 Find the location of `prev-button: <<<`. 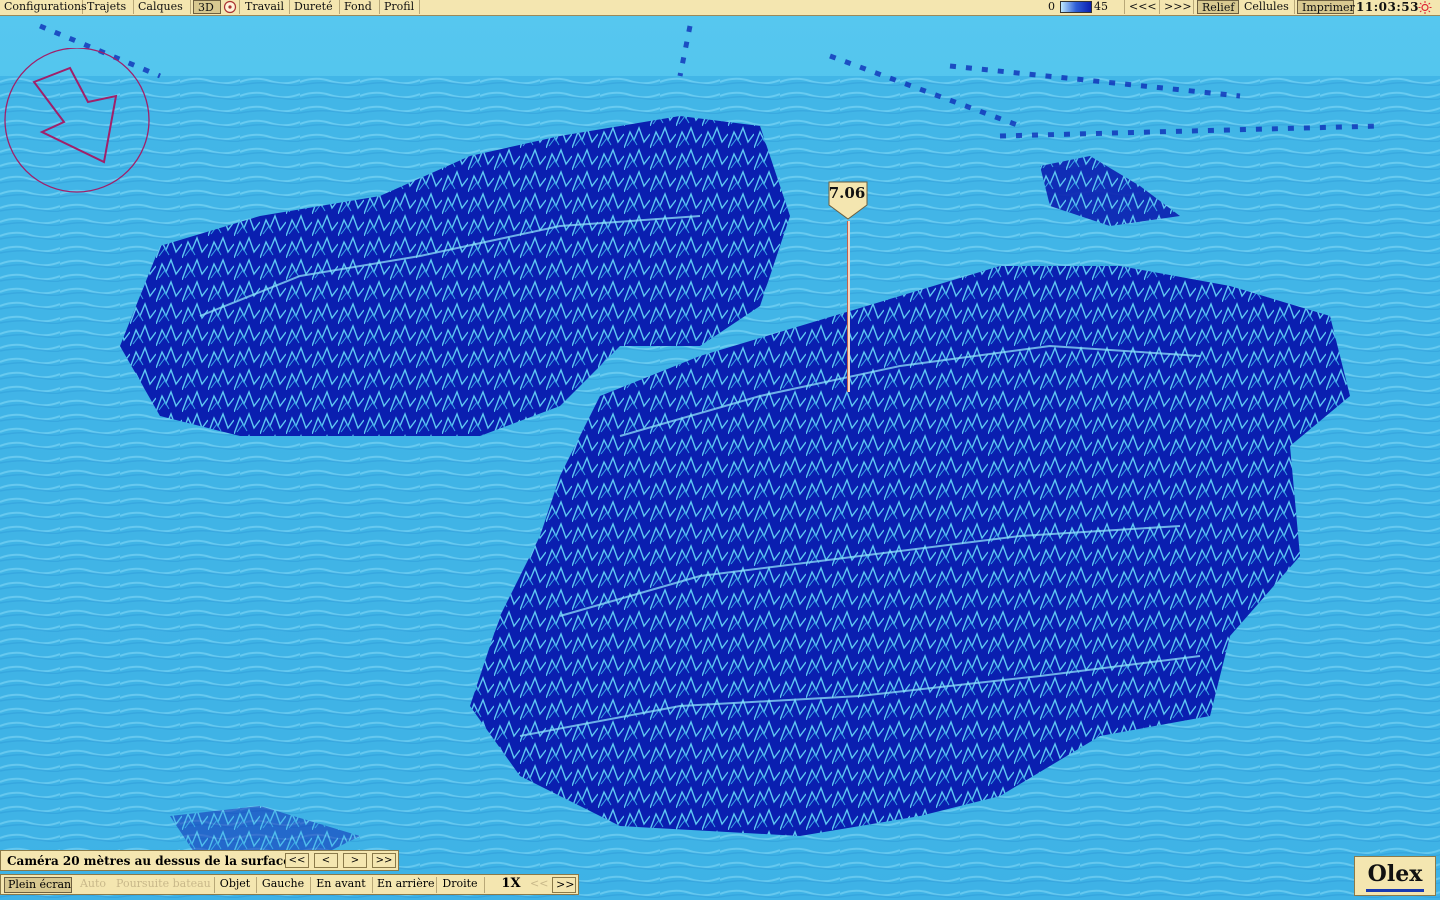

prev-button: <<< is located at coordinates (1142, 7).